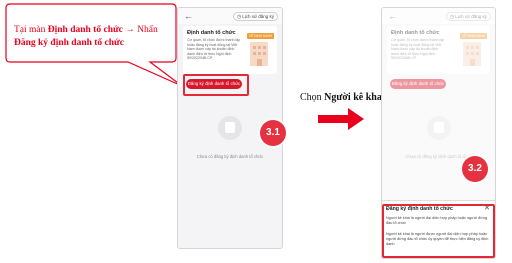 This screenshot has height=263, width=512. I want to click on empty-state-text: Chưa có đăng ký định danh tổ chức, so click(230, 156).